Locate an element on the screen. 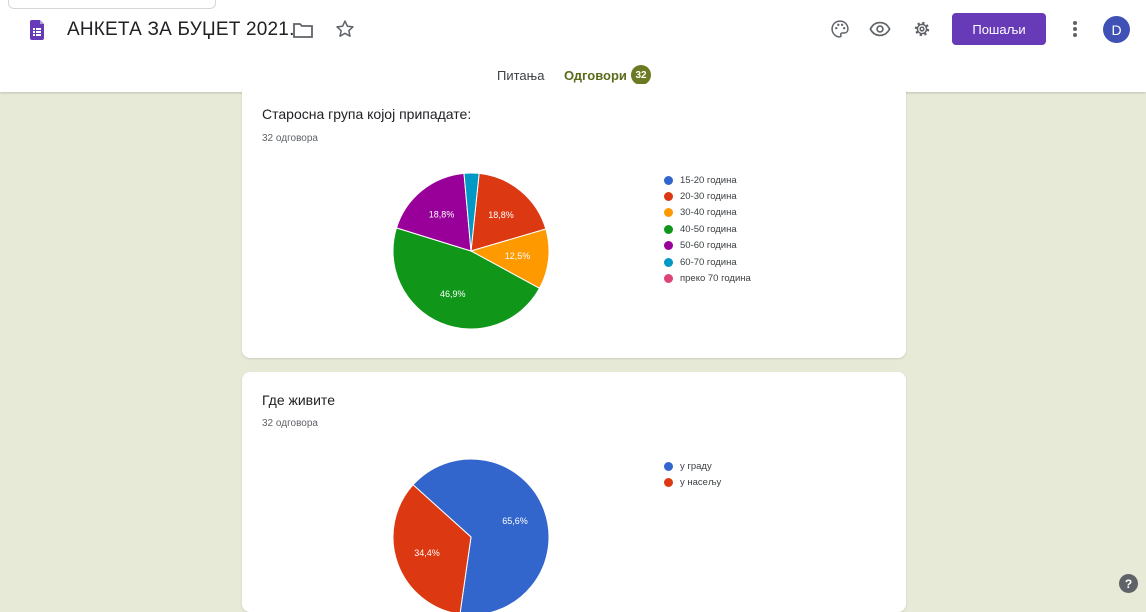 The height and width of the screenshot is (612, 1146). legend-label: 50-60 година is located at coordinates (708, 246).